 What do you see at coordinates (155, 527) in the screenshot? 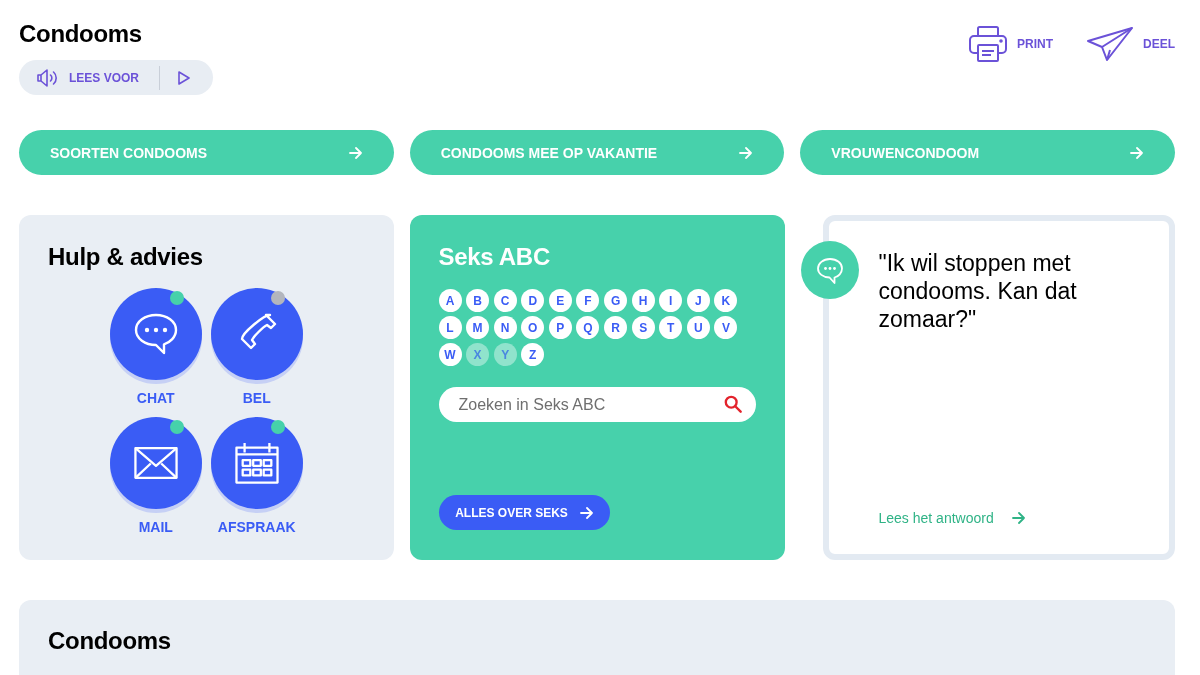
I see `contact-label: MAIL` at bounding box center [155, 527].